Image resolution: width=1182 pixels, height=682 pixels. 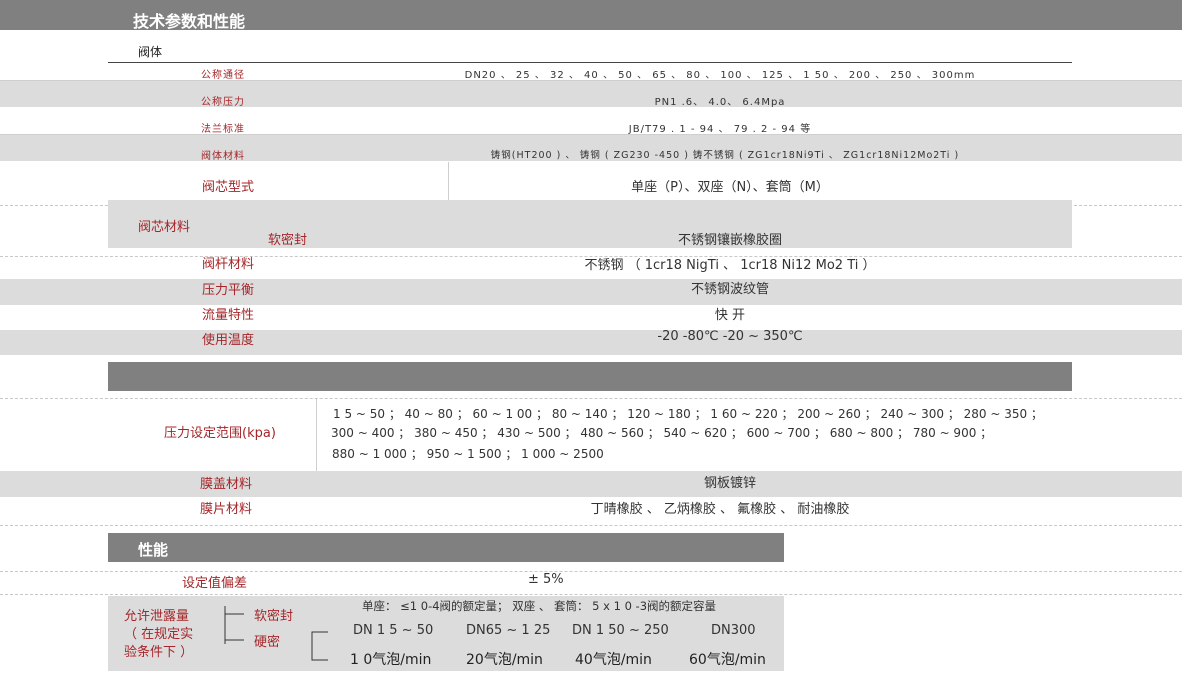 What do you see at coordinates (508, 630) in the screenshot?
I see `dn-header-2: DN65 ~ 1 25` at bounding box center [508, 630].